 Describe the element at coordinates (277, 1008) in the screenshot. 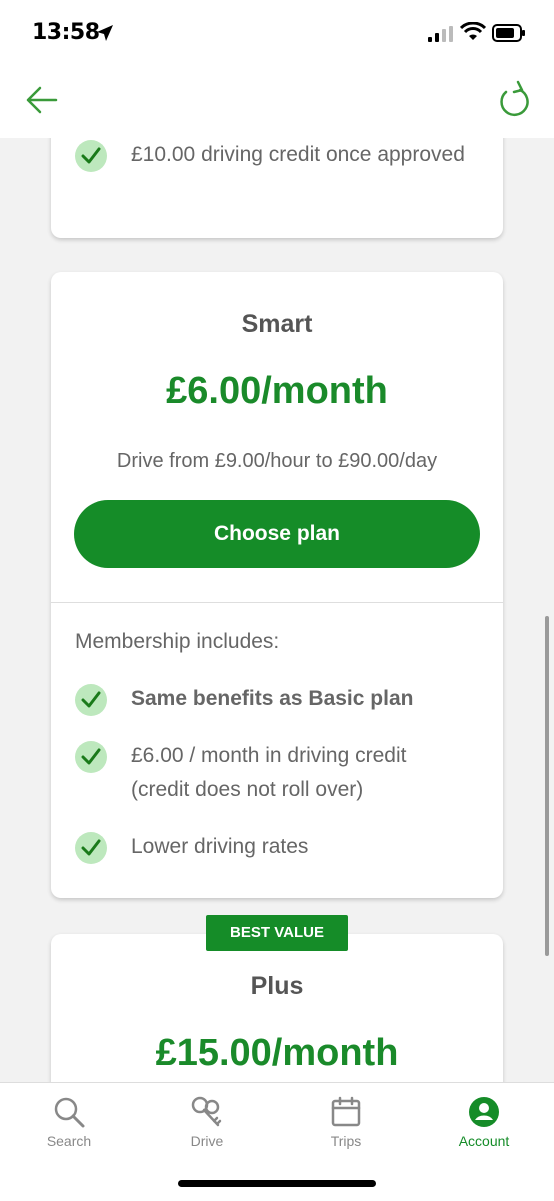

I see `plus-plan-card: Plus £15.00/month` at that location.